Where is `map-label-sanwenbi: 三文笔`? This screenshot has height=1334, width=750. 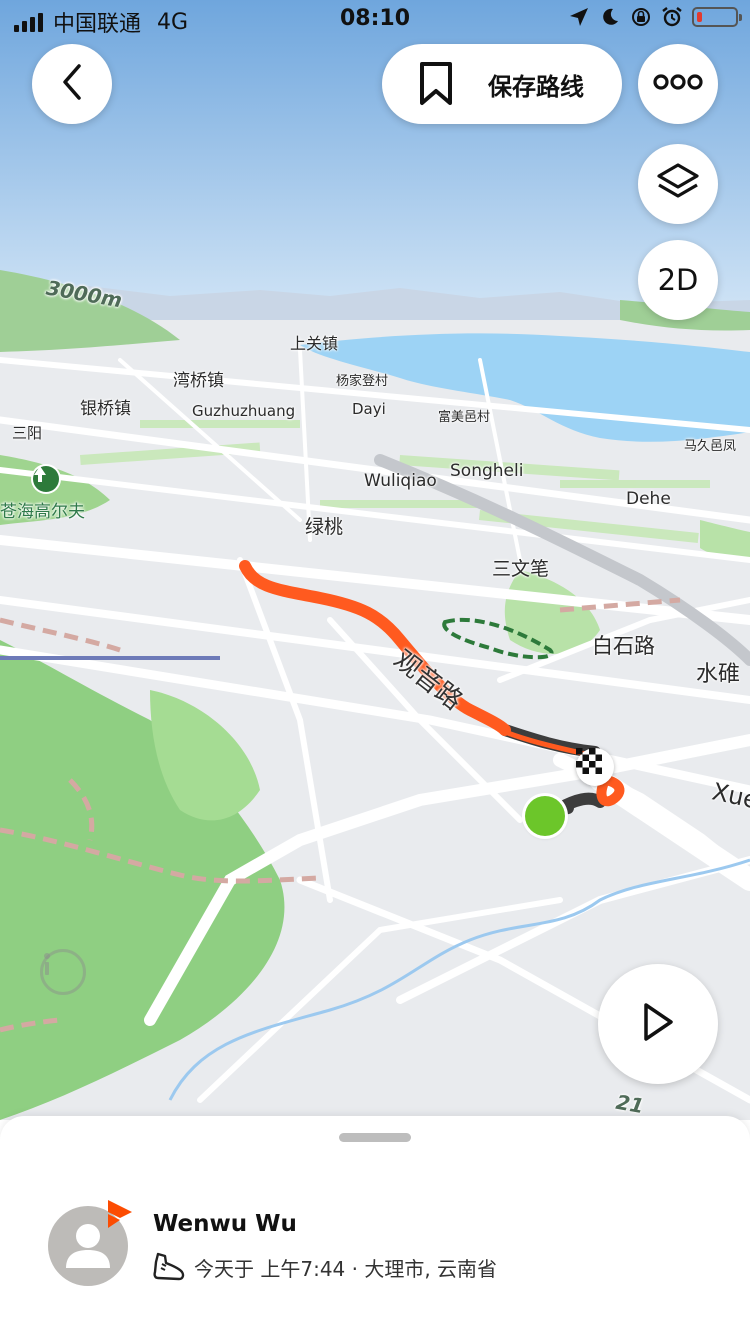 map-label-sanwenbi: 三文笔 is located at coordinates (521, 569).